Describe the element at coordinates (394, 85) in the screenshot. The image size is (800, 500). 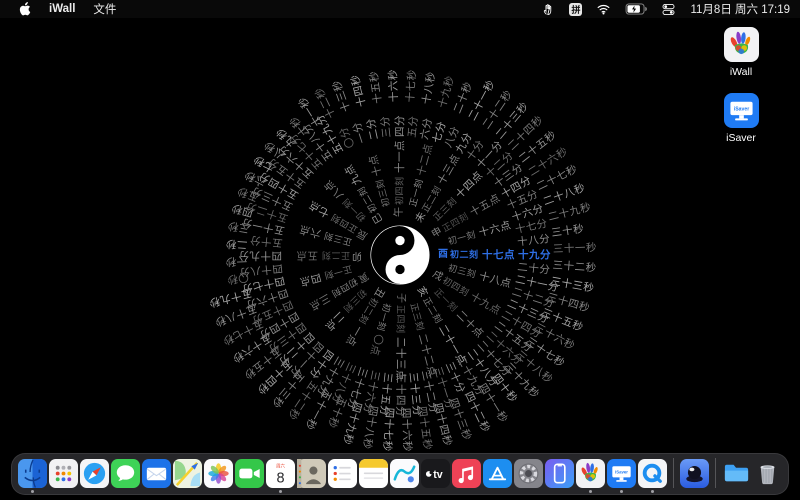
I see `ring-second-entry: 十六秒` at that location.